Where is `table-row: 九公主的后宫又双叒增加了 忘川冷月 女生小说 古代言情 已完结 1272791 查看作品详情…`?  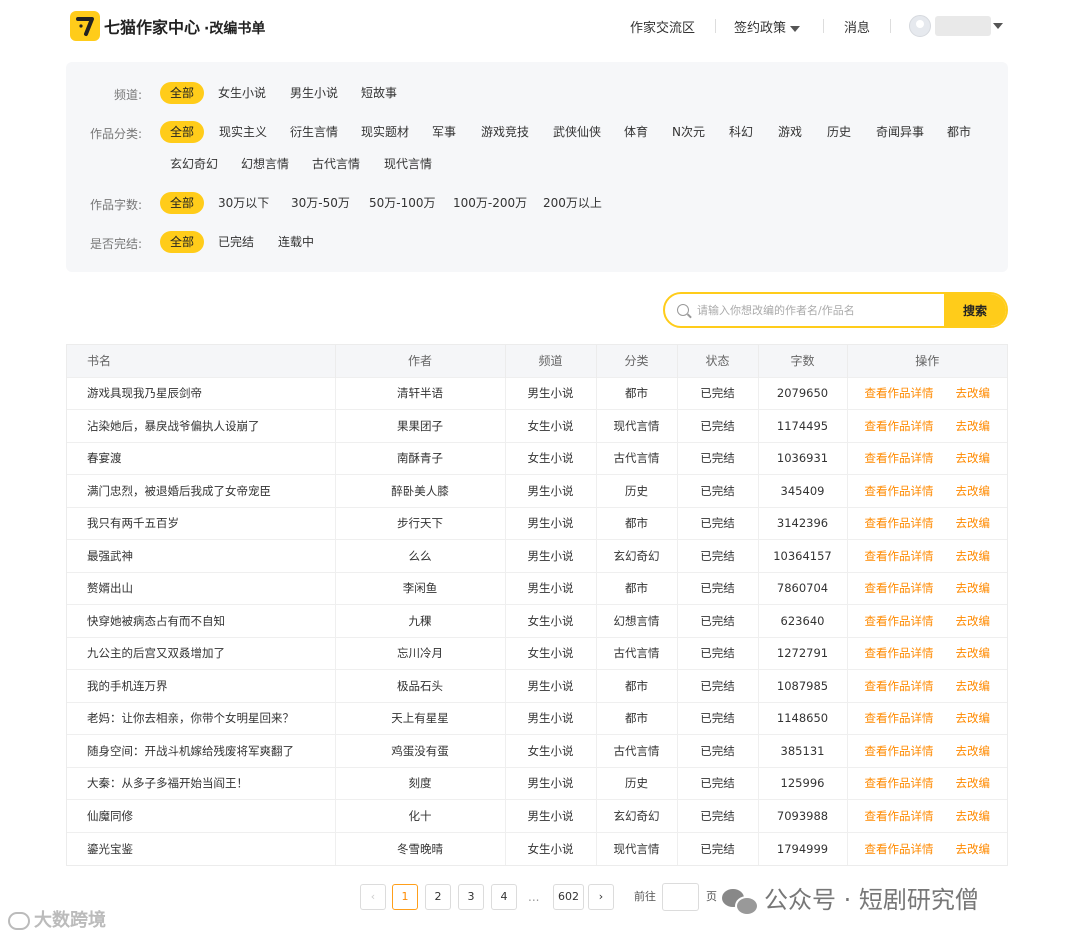 table-row: 九公主的后宫又双叒增加了 忘川冷月 女生小说 古代言情 已完结 1272791 查看作品详情… is located at coordinates (537, 653).